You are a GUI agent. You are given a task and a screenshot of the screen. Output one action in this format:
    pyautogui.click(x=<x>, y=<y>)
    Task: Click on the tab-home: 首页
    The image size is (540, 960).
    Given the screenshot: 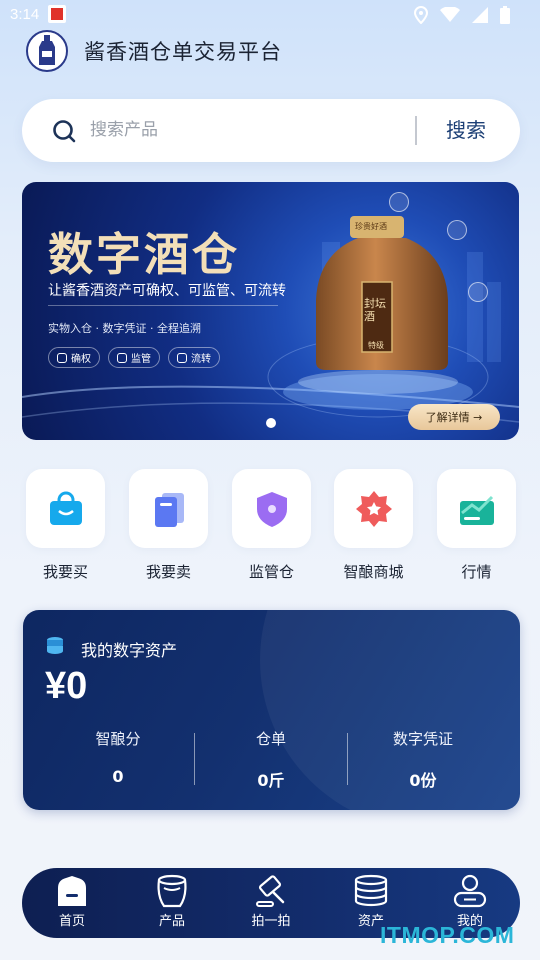 What is the action you would take?
    pyautogui.click(x=72, y=901)
    